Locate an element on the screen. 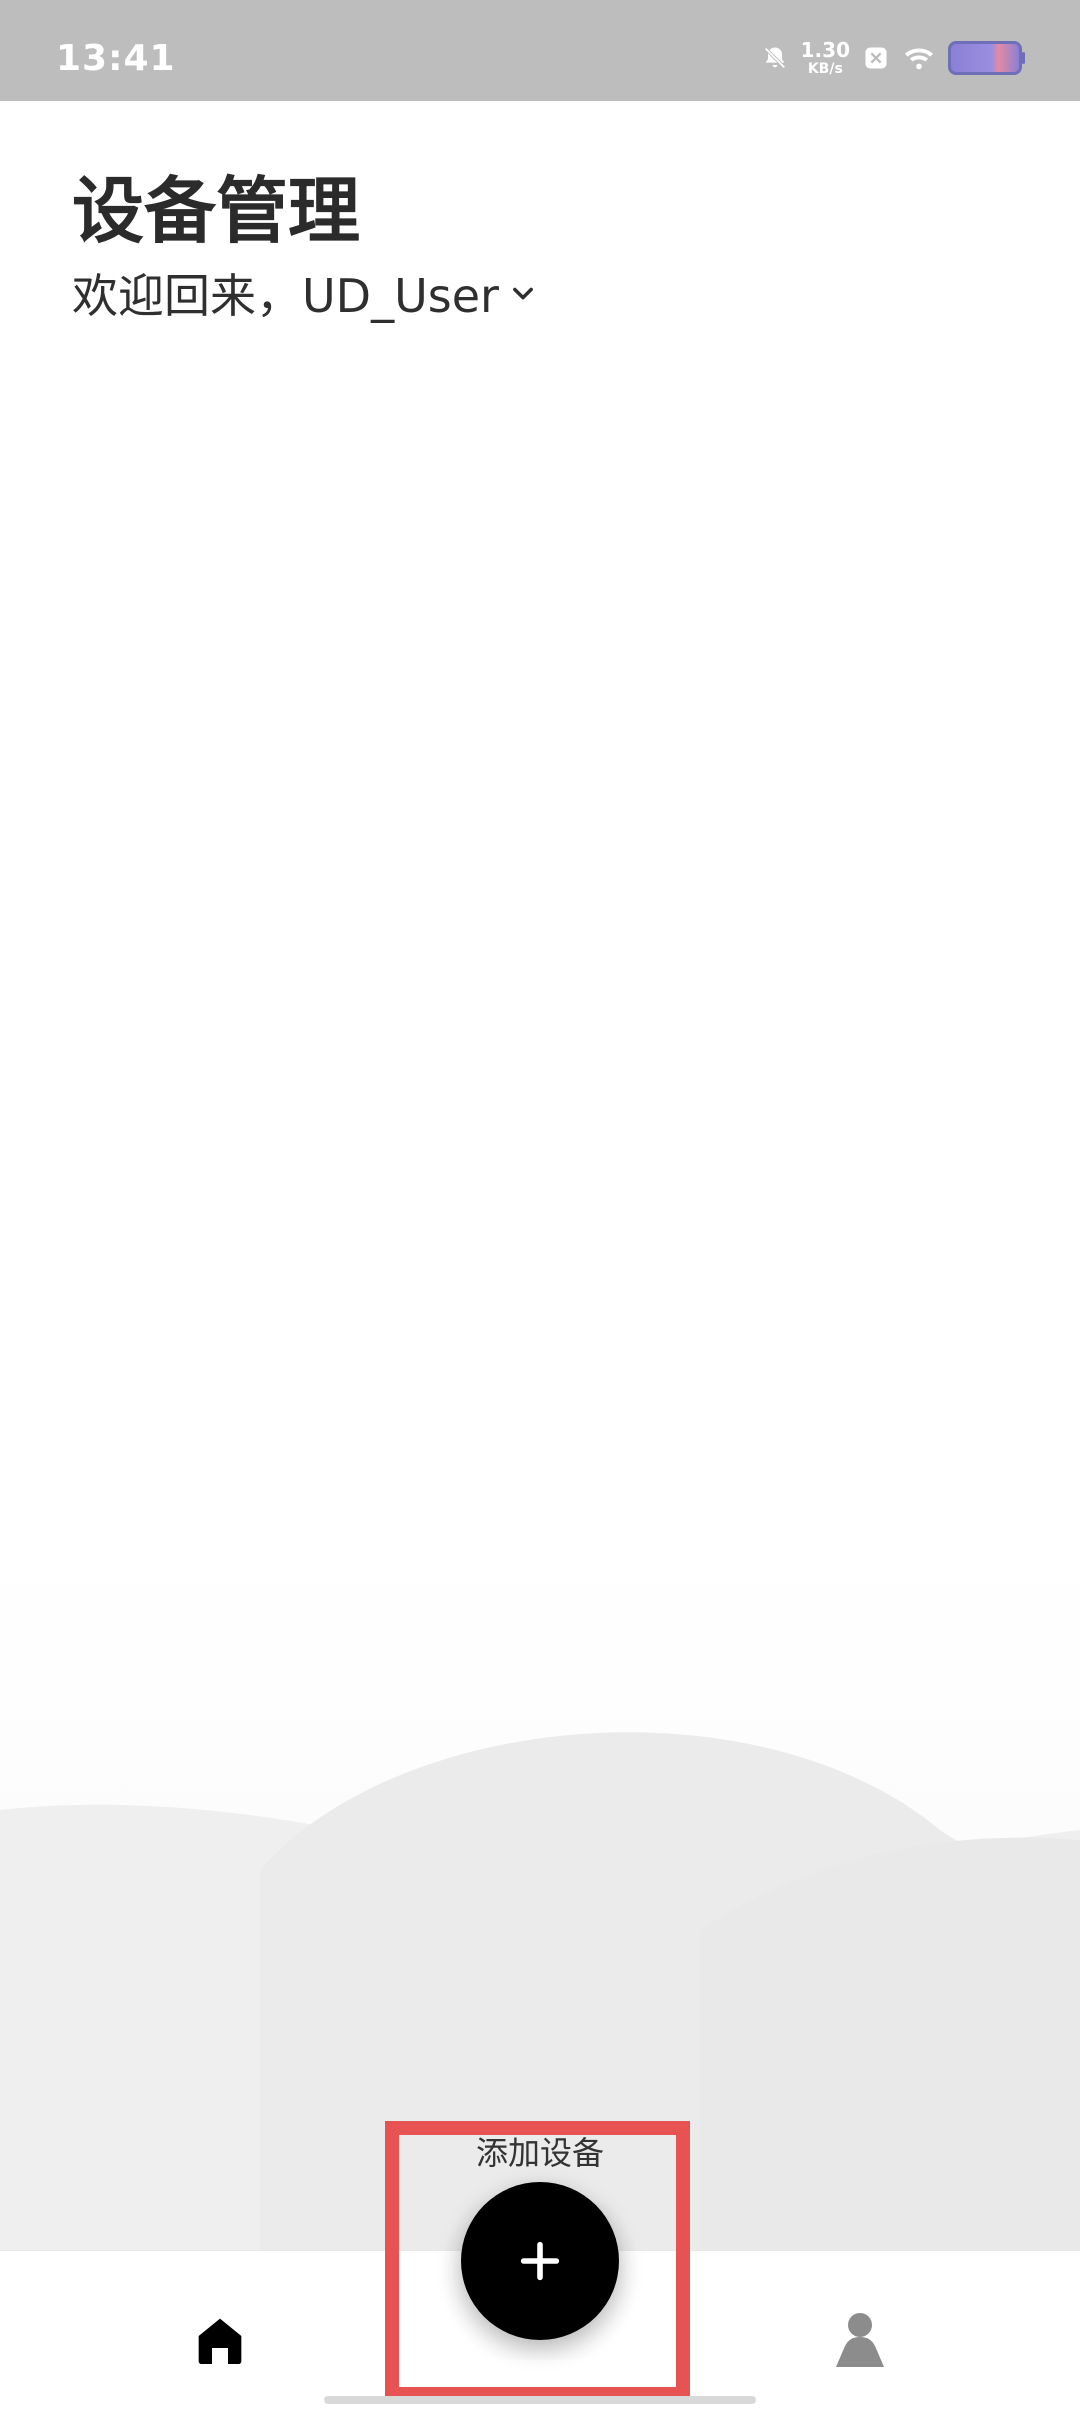  chevron-down-icon is located at coordinates (523, 293).